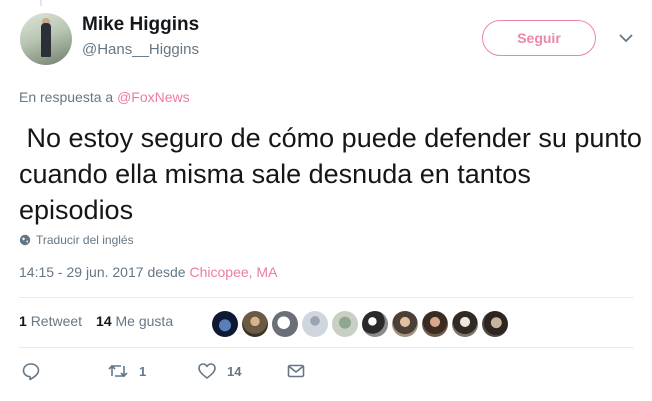  Describe the element at coordinates (234, 371) in the screenshot. I see `like-action-count: 14` at that location.